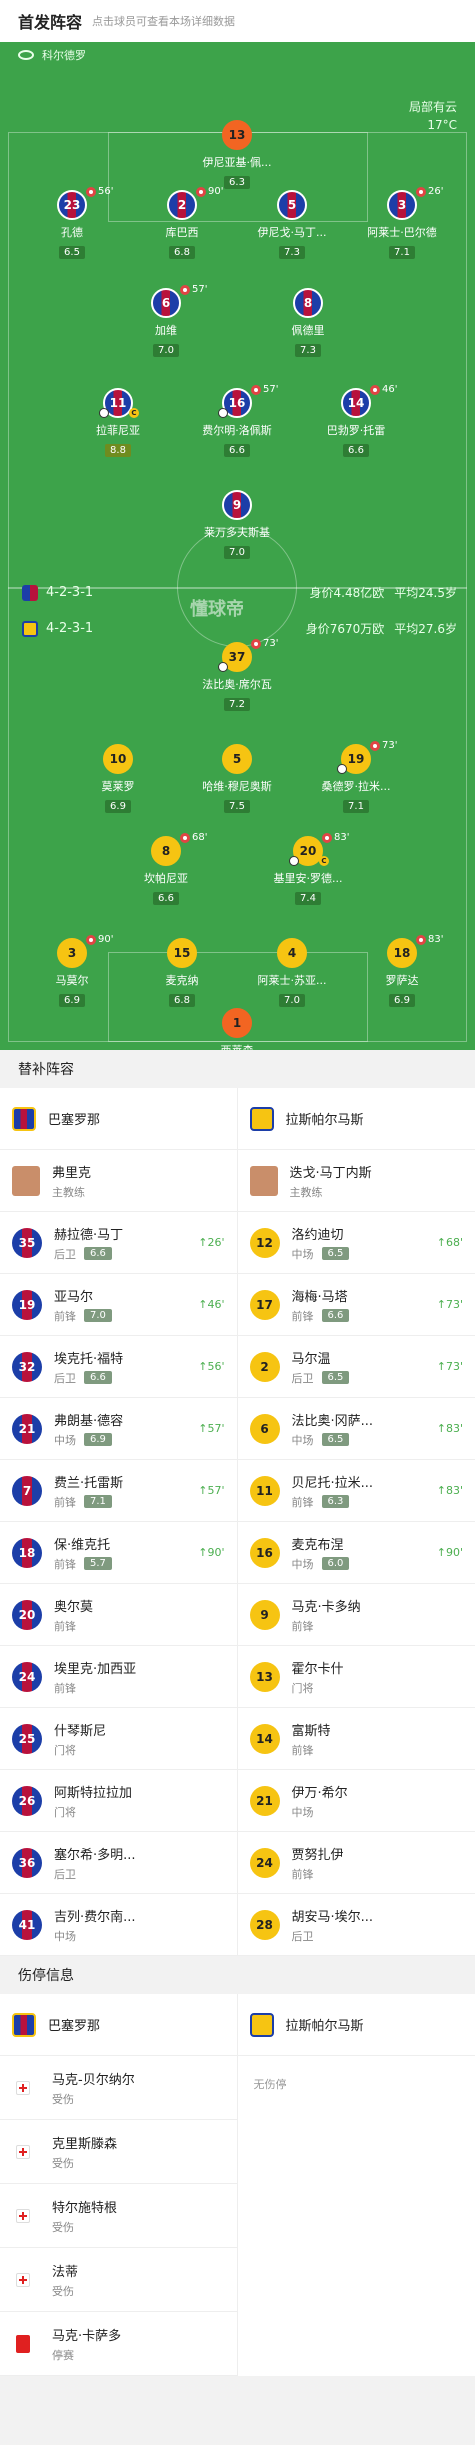  What do you see at coordinates (98, 1315) in the screenshot?
I see `player-rating: 7.0` at bounding box center [98, 1315].